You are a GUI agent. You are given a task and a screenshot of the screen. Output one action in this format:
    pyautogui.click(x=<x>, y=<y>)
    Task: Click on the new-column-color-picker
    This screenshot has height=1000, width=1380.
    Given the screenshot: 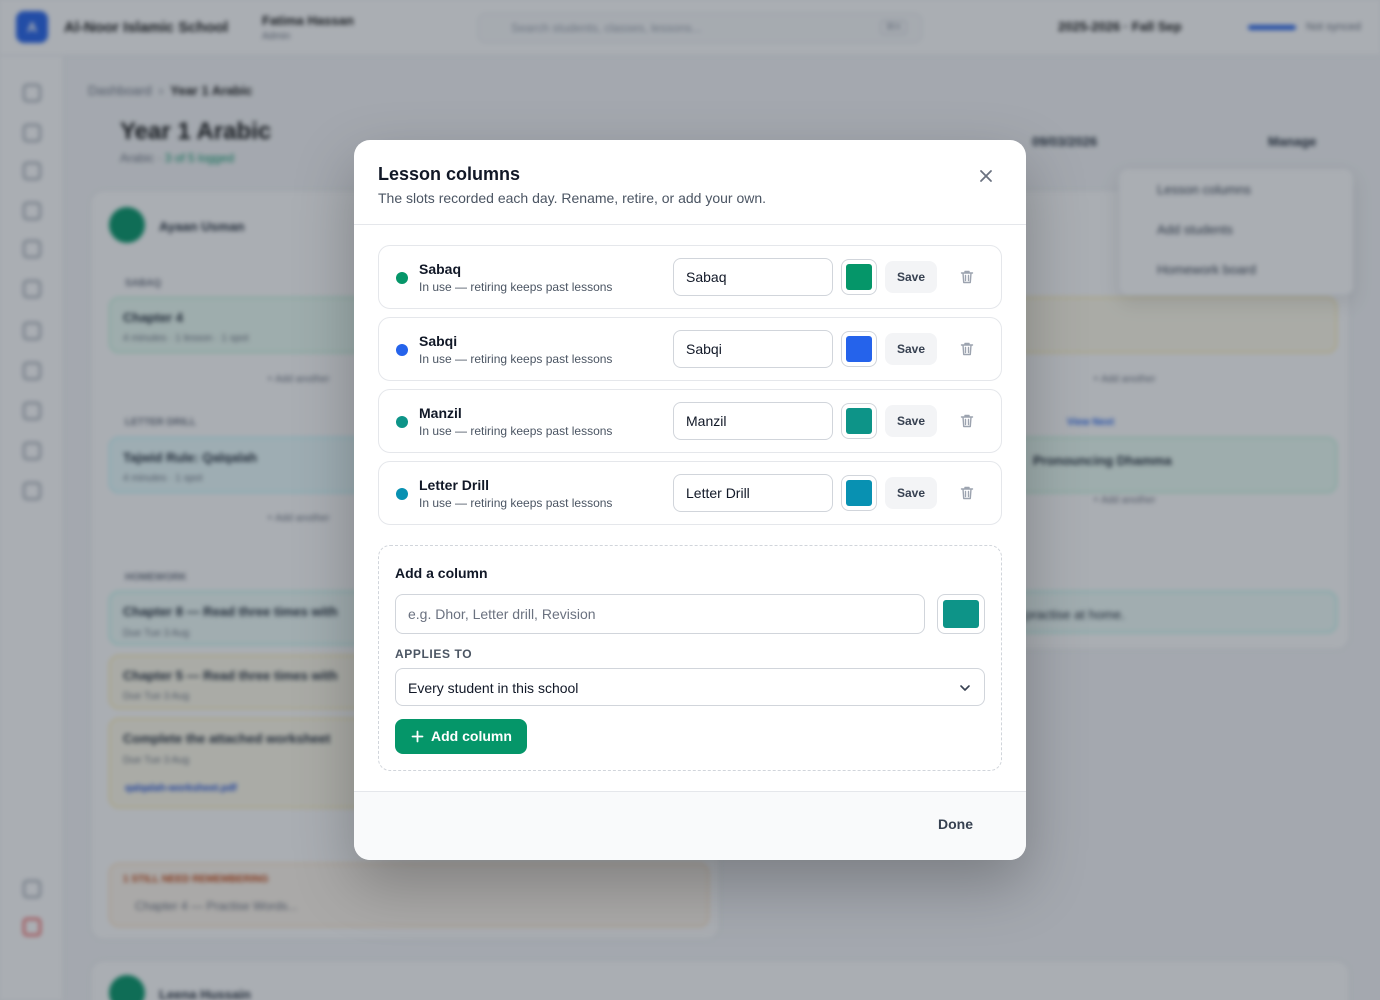 What is the action you would take?
    pyautogui.click(x=961, y=614)
    